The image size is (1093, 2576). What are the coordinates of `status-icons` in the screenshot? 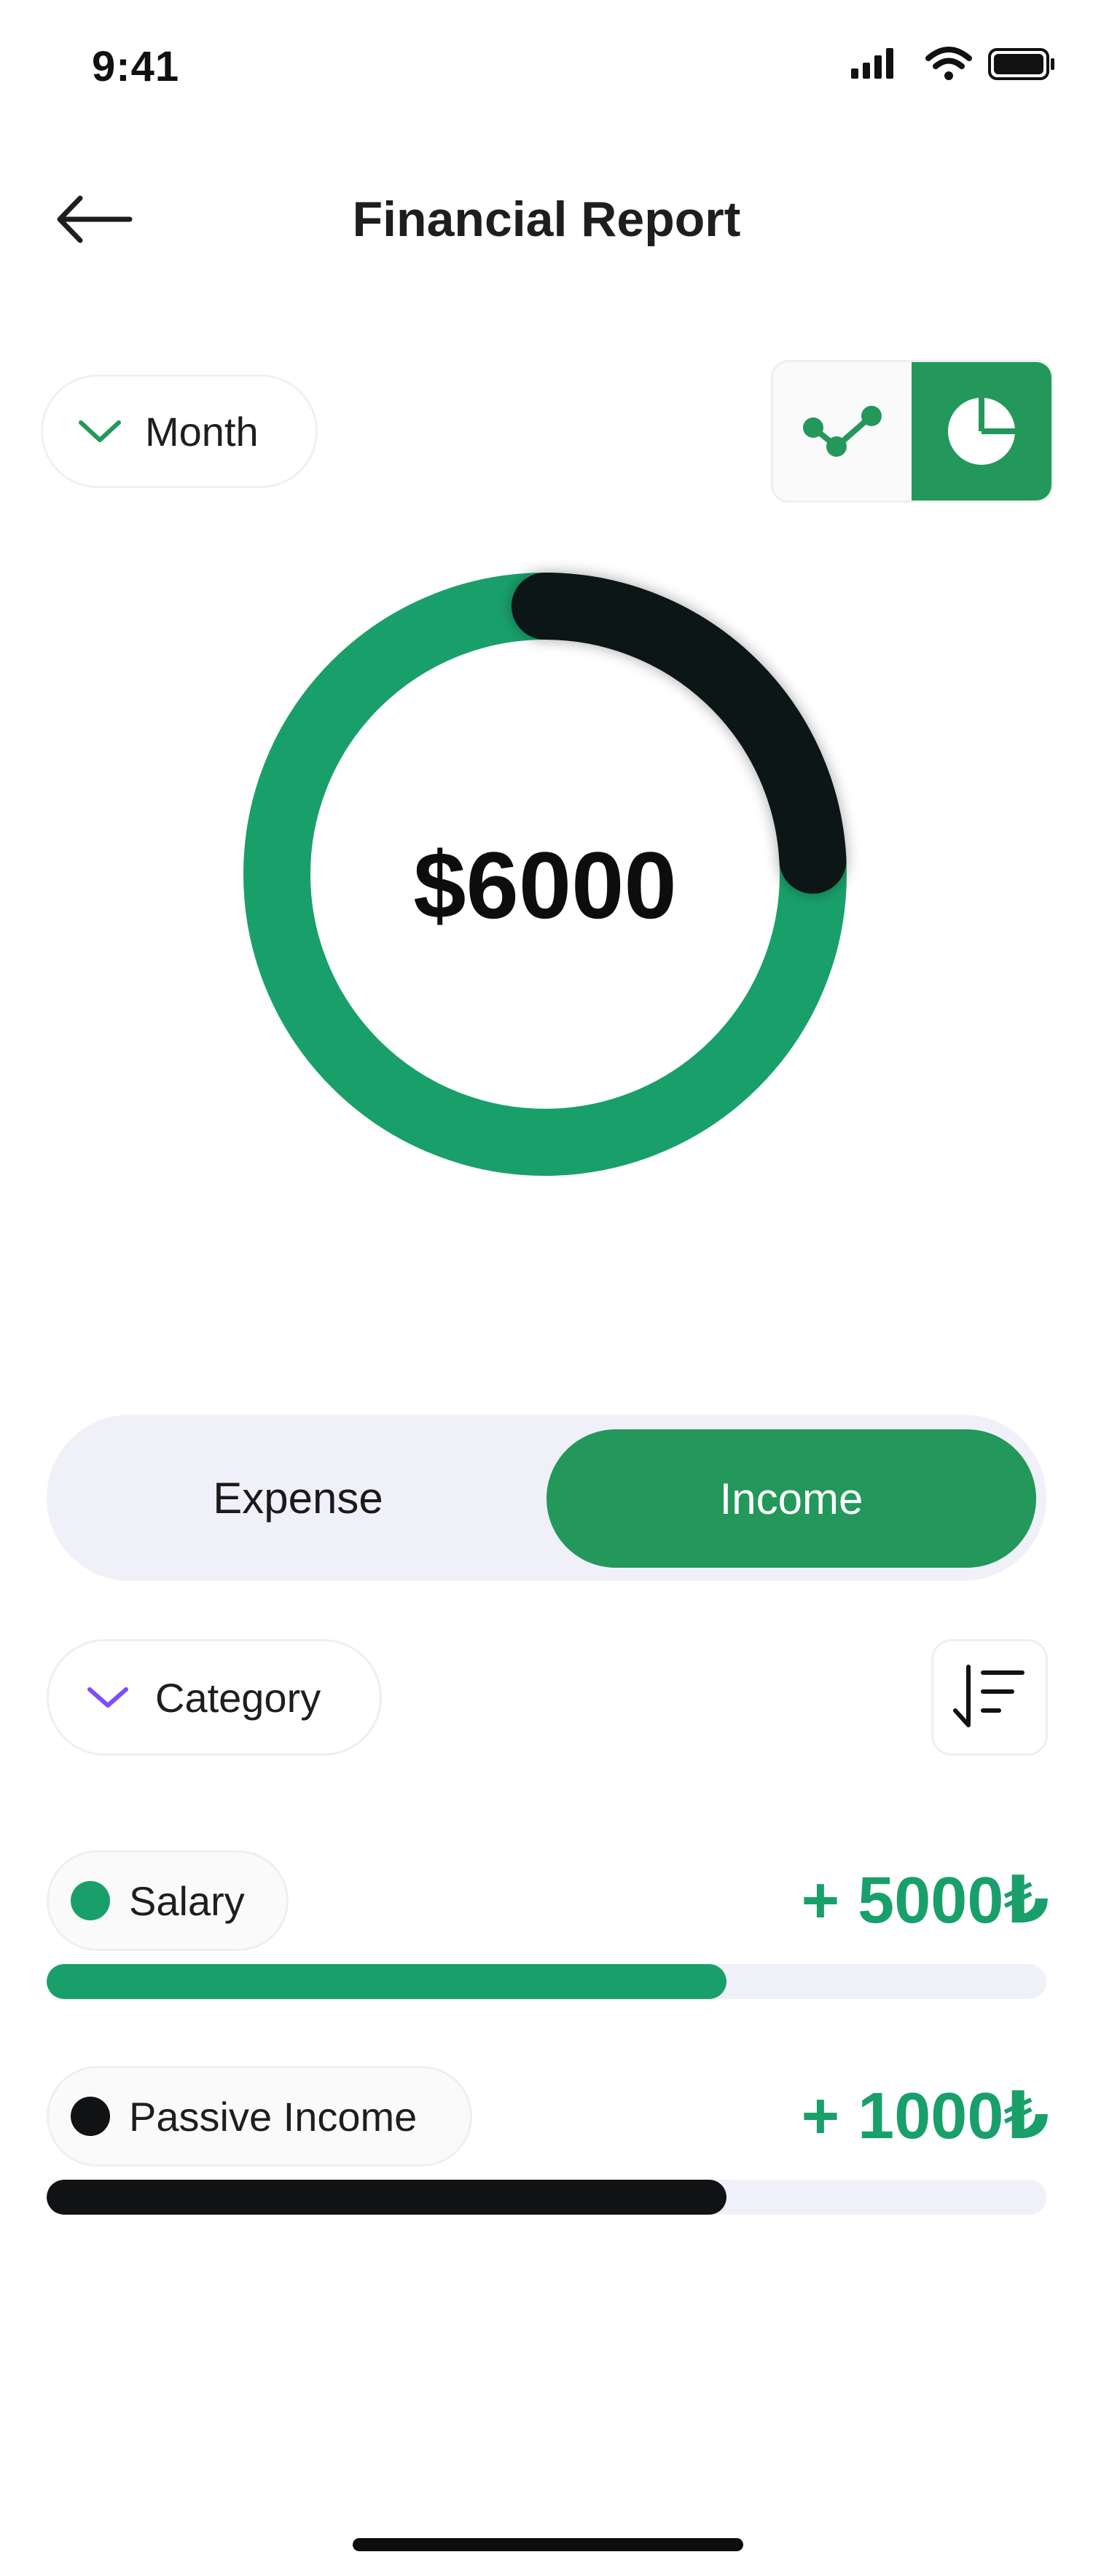 It's located at (953, 63).